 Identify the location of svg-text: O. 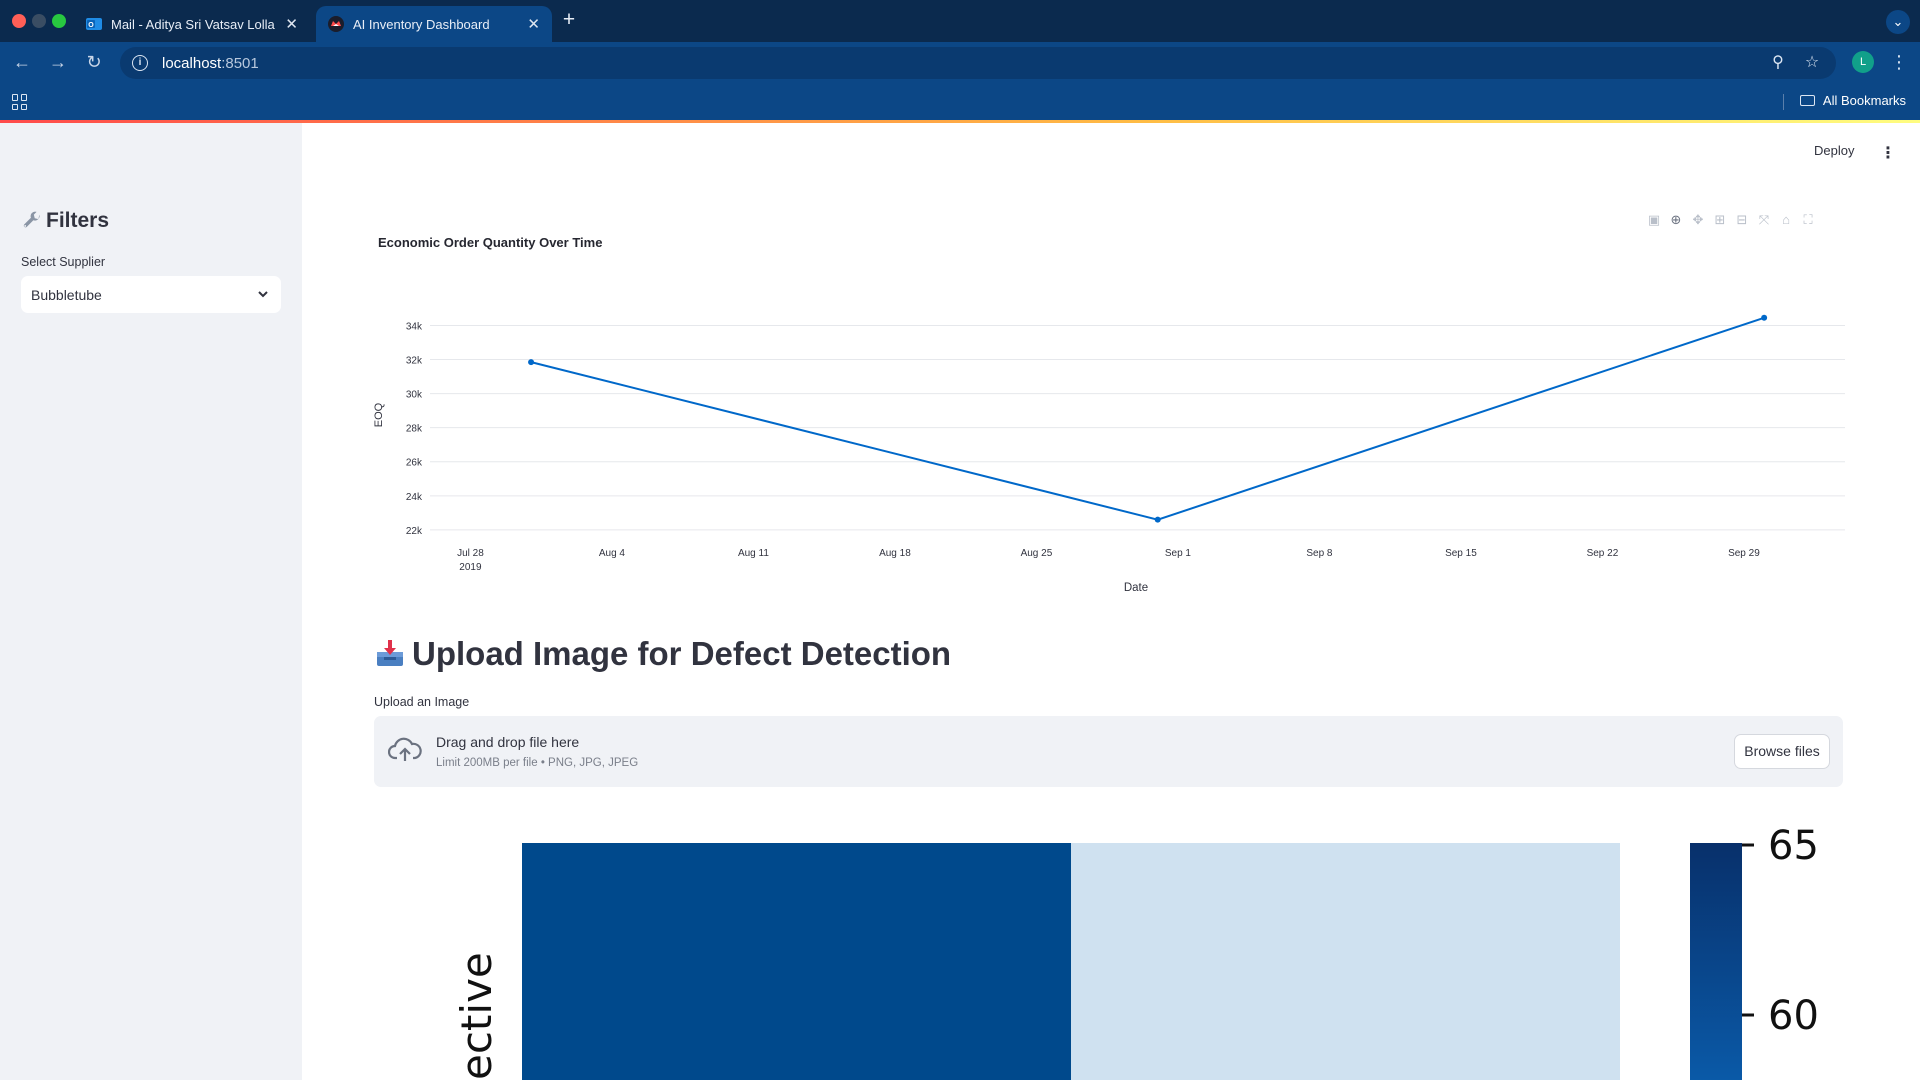
(91, 25).